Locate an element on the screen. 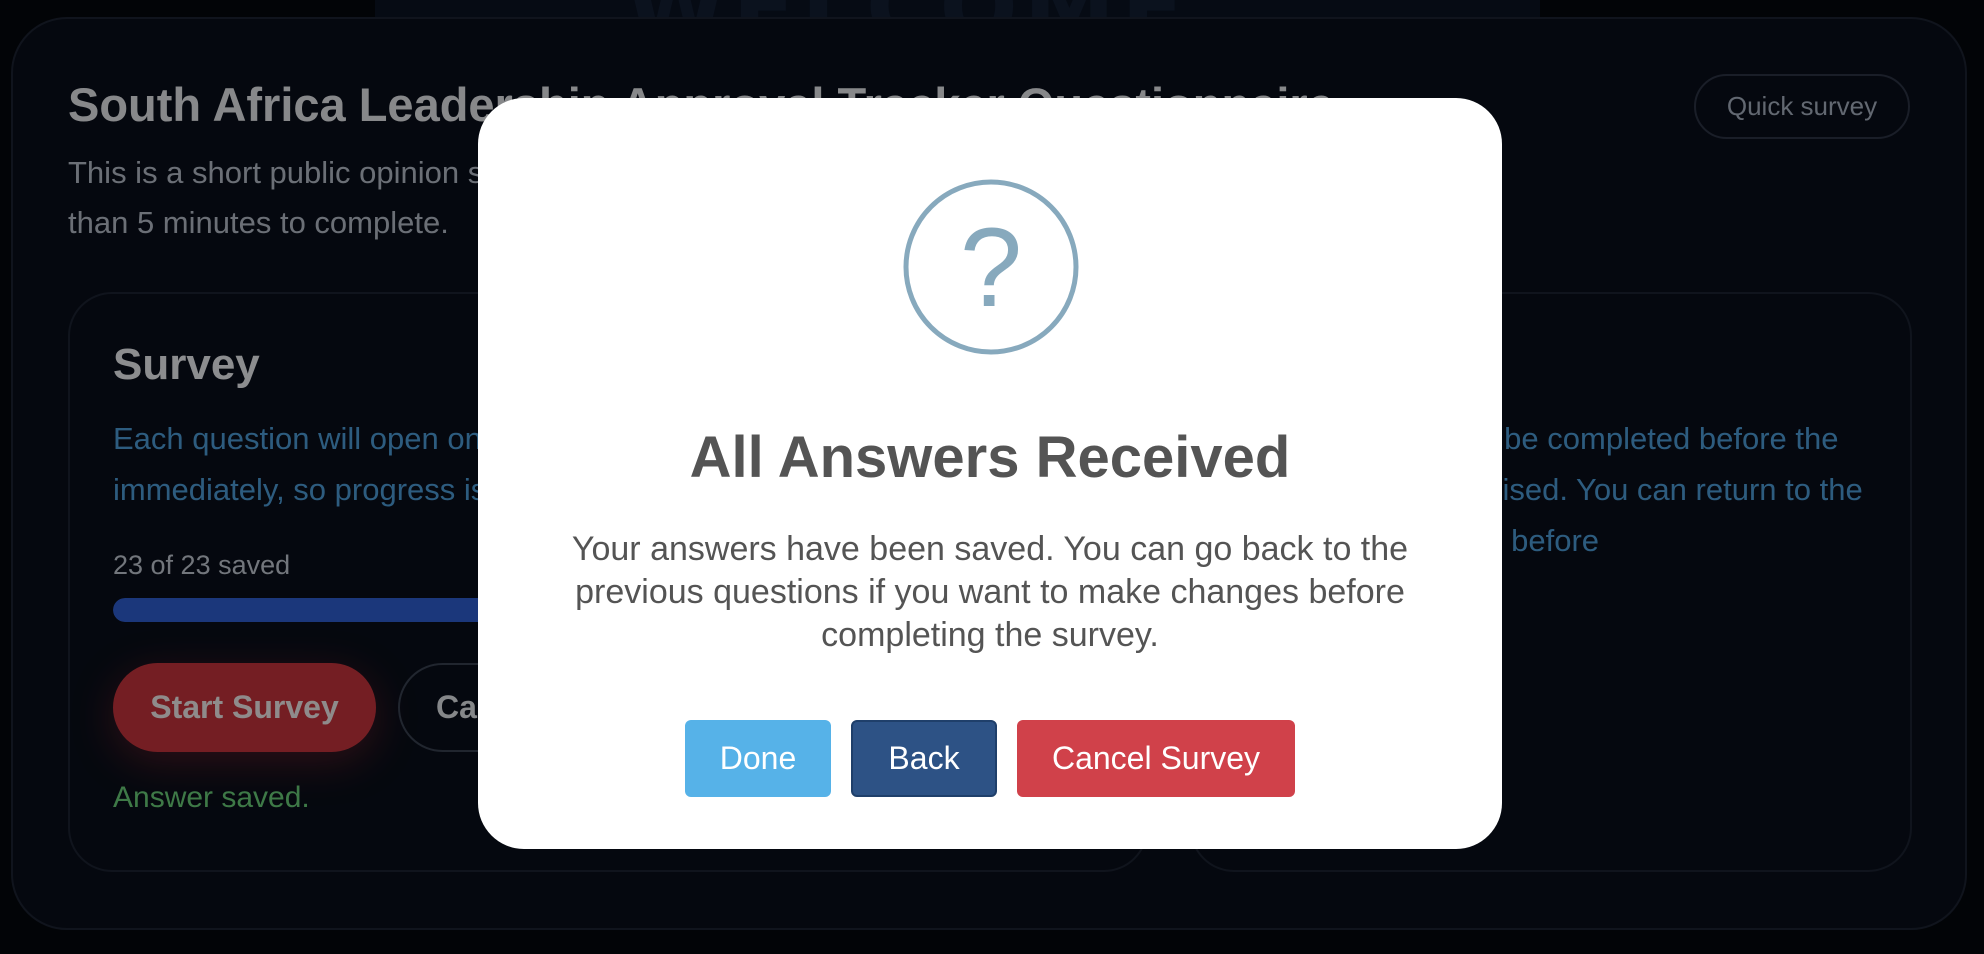 The width and height of the screenshot is (1984, 954). dialog-title: All Answers Received is located at coordinates (990, 457).